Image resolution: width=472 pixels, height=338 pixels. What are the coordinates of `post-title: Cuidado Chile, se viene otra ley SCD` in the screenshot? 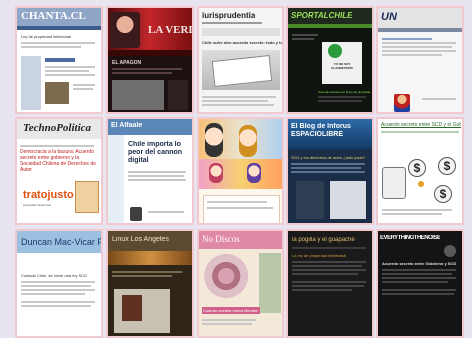 It's located at (54, 275).